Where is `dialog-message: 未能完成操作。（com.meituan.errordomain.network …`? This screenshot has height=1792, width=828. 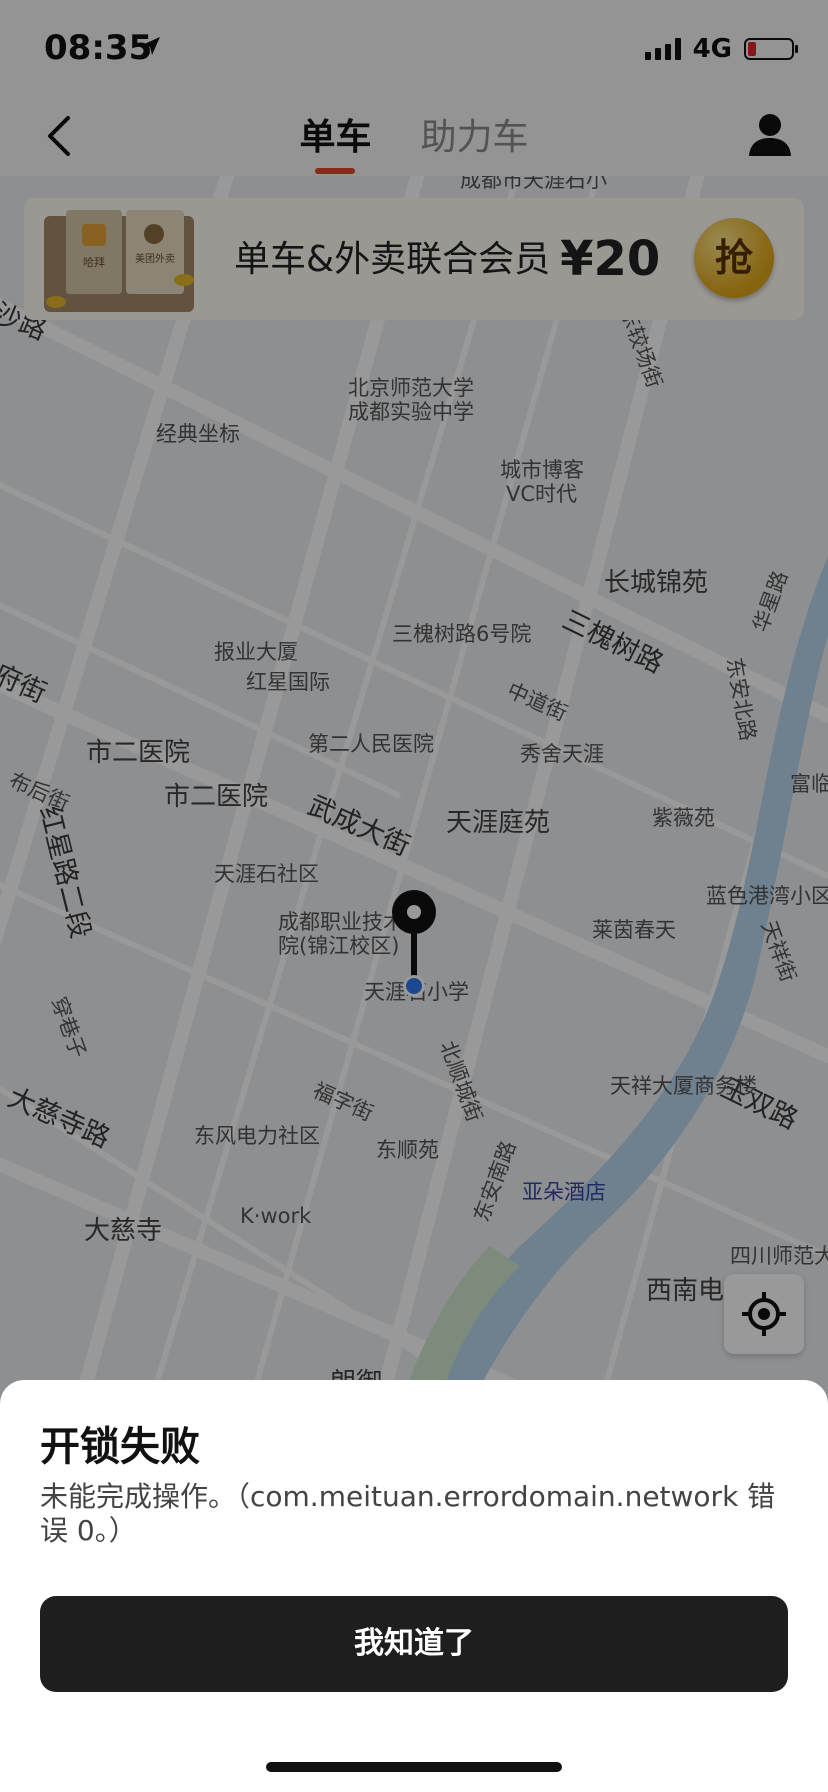 dialog-message: 未能完成操作。（com.meituan.errordomain.network … is located at coordinates (408, 1513).